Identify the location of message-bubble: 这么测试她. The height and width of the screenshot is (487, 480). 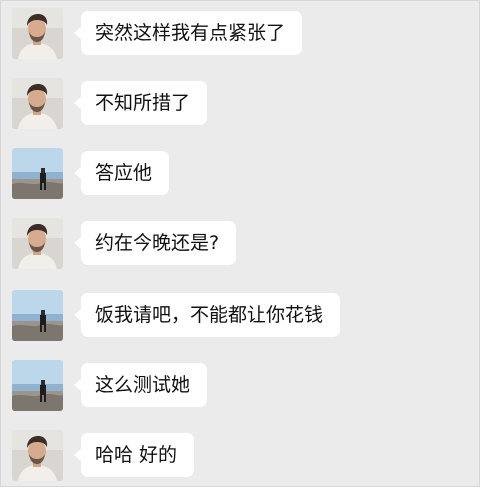
(140, 385).